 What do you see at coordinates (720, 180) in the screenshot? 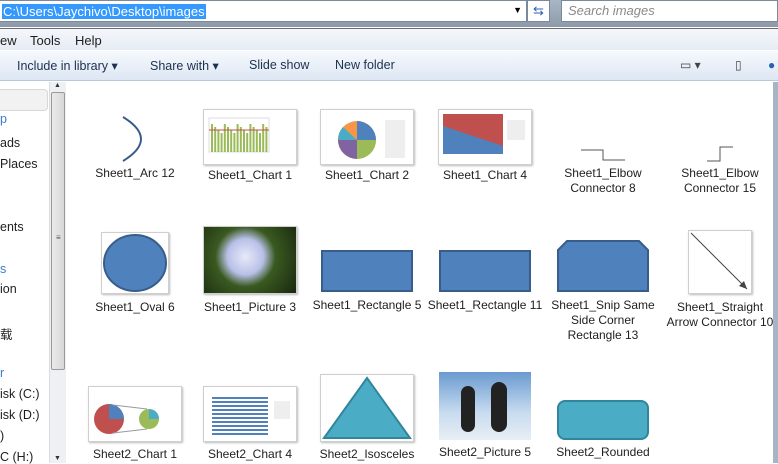
I see `file-name: Sheet1_Elbow Connector 15` at bounding box center [720, 180].